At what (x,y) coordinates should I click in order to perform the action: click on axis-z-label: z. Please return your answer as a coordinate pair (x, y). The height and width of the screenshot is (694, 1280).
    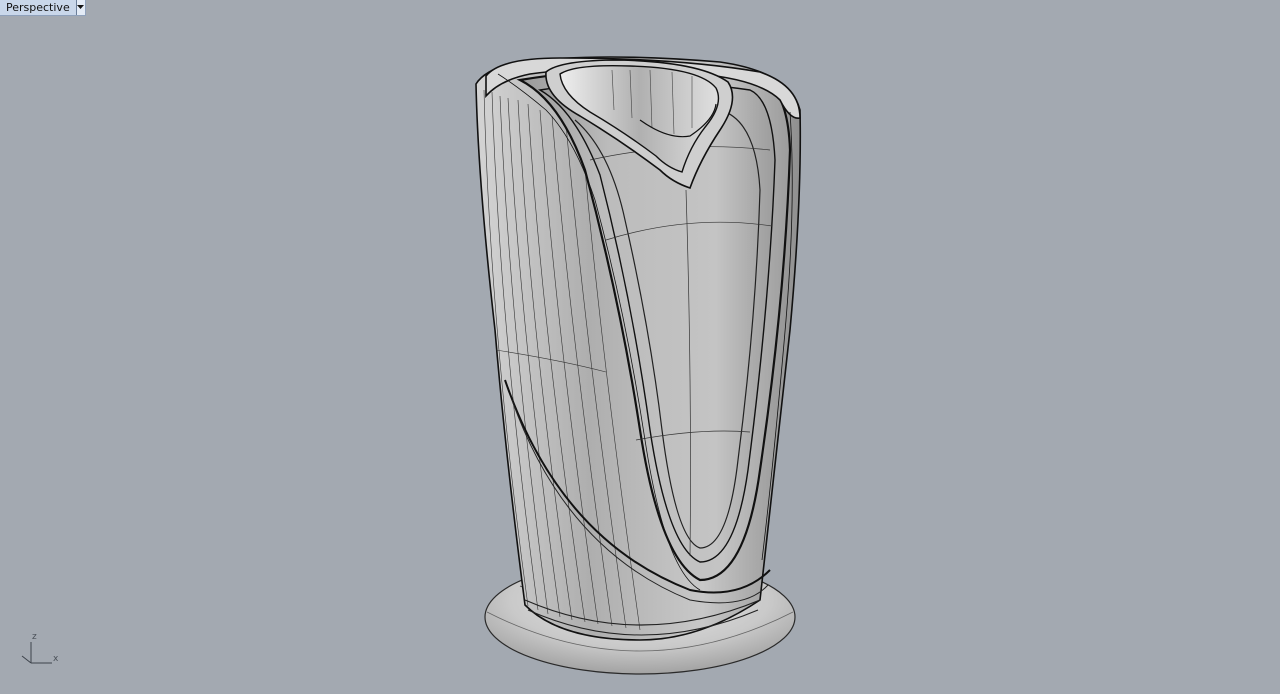
    Looking at the image, I should click on (34, 637).